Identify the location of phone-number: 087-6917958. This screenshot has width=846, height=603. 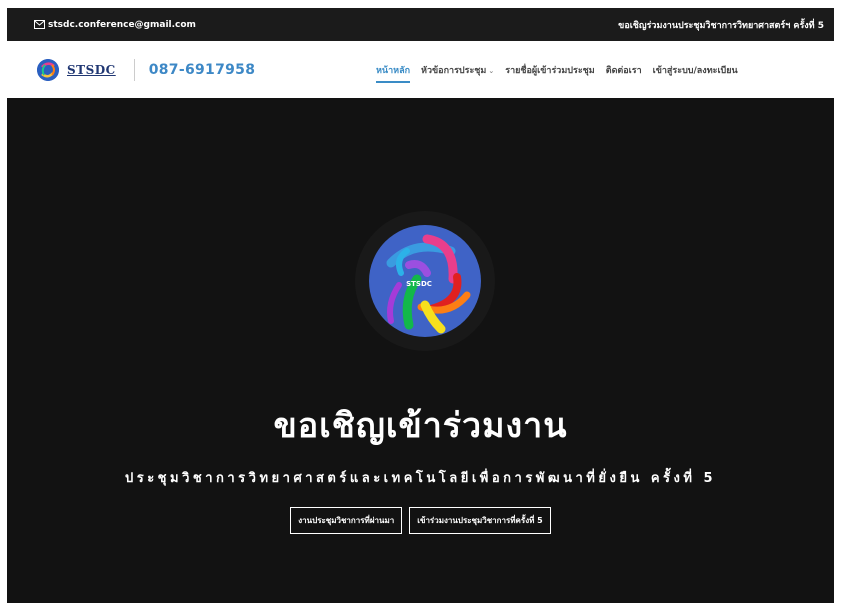
(202, 70).